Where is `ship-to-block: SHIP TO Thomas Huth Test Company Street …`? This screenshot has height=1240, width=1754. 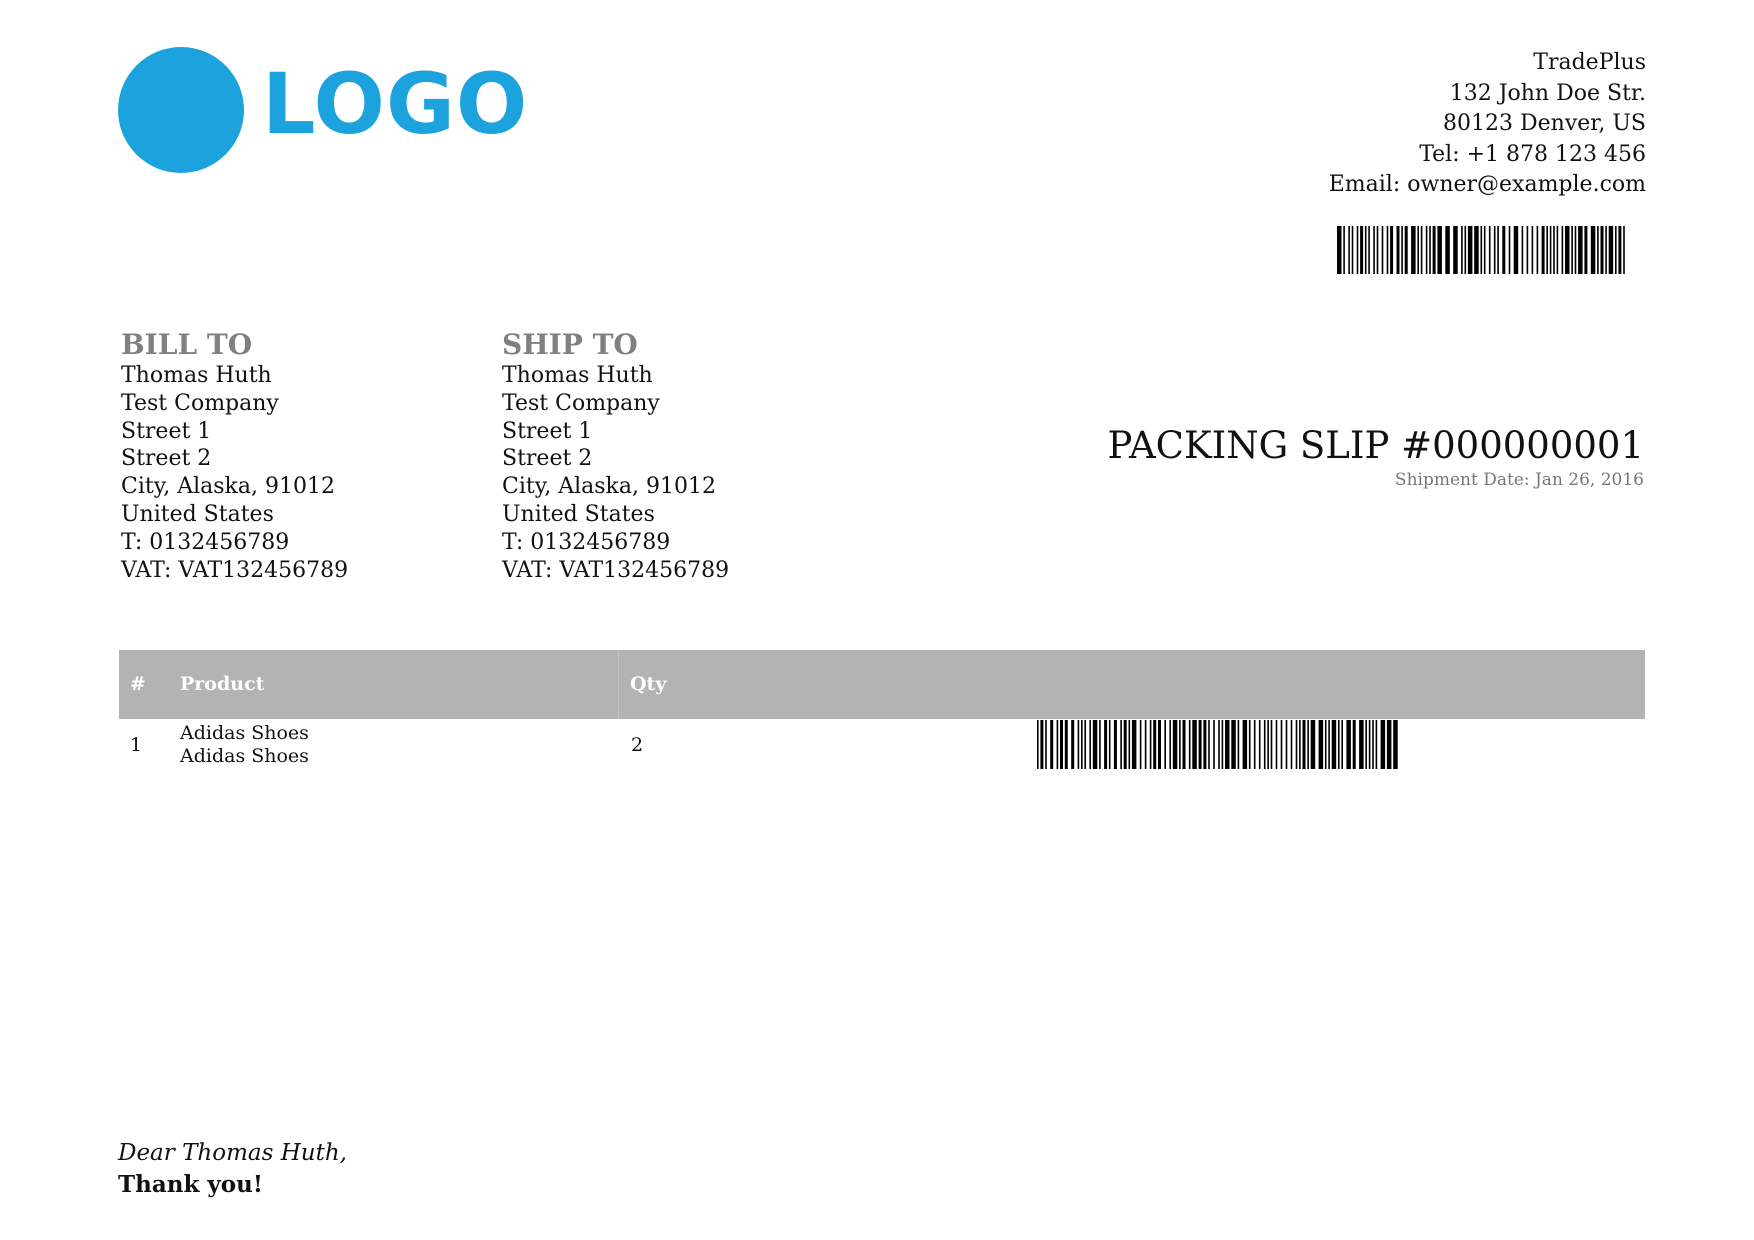 ship-to-block: SHIP TO Thomas Huth Test Company Street … is located at coordinates (615, 456).